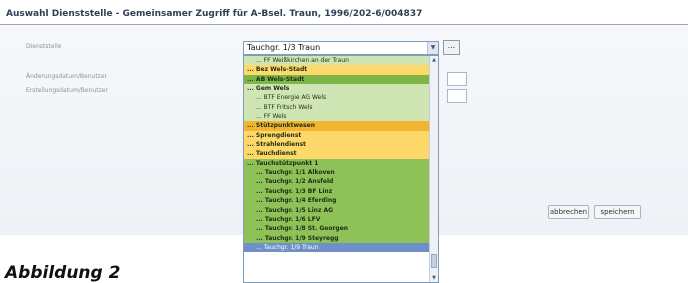 The image size is (688, 283). Describe the element at coordinates (63, 273) in the screenshot. I see `figure-caption: Abbildung 2` at that location.